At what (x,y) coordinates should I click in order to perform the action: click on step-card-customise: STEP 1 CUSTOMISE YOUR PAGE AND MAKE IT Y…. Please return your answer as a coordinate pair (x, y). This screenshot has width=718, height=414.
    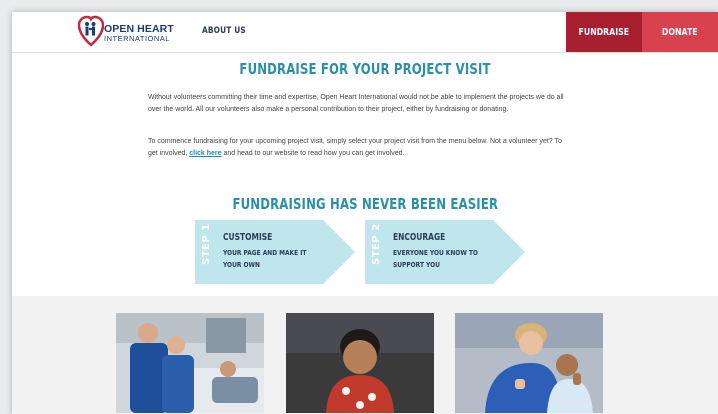
    Looking at the image, I should click on (275, 252).